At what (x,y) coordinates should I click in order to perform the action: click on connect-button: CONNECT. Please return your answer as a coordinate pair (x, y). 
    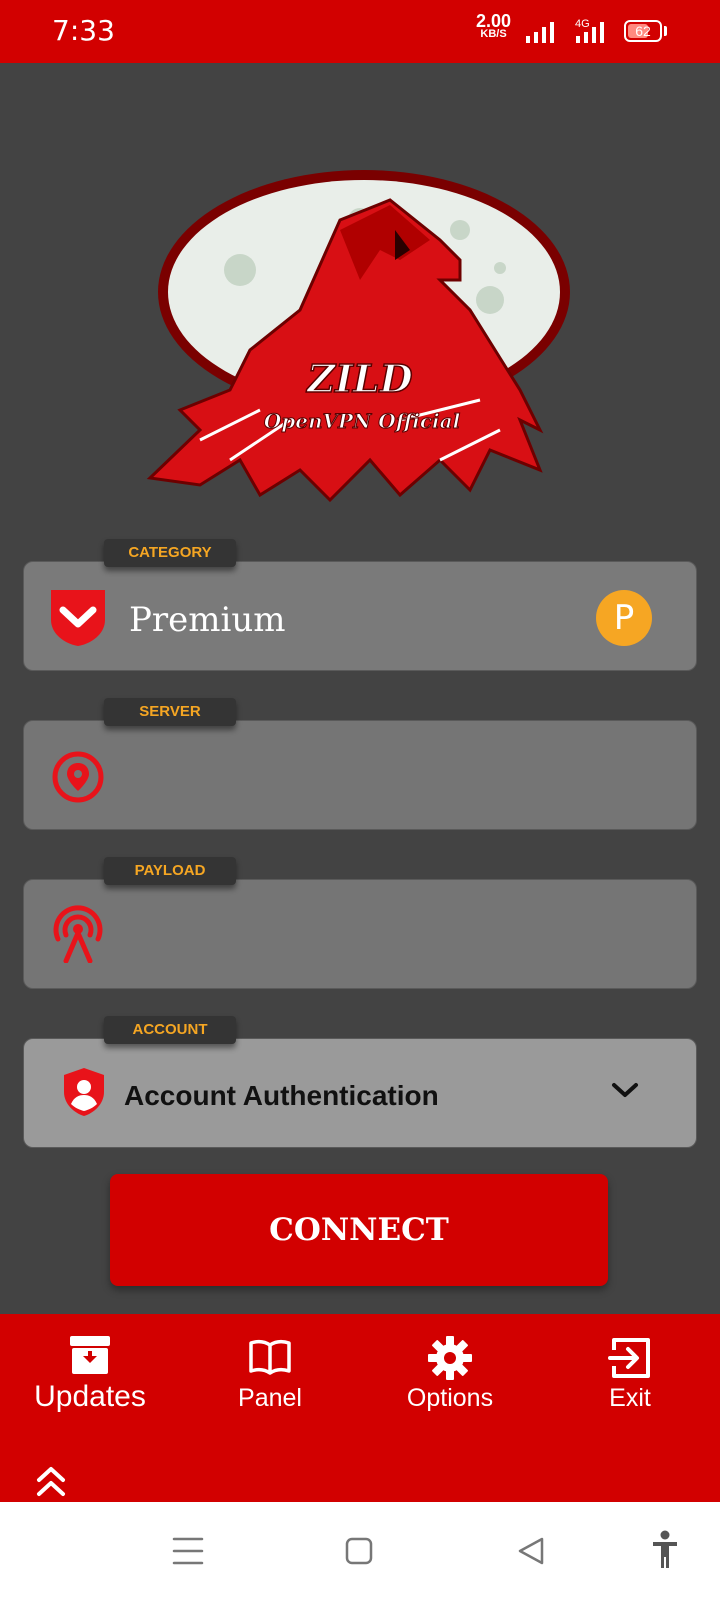
    Looking at the image, I should click on (359, 1230).